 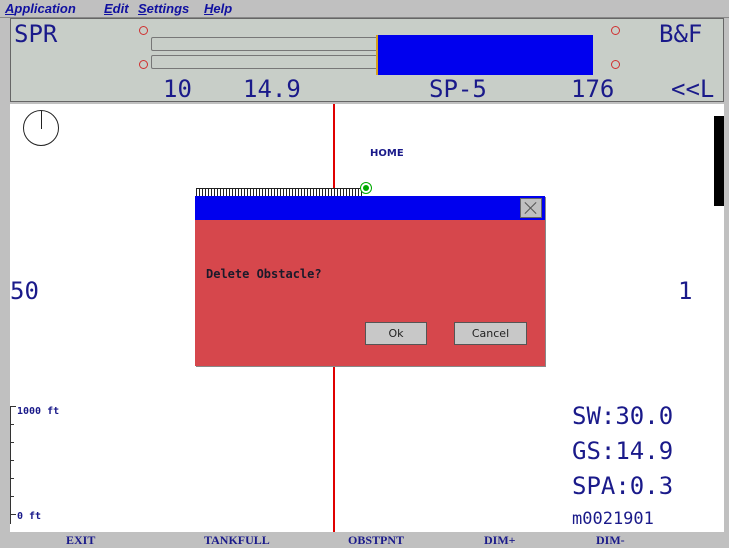 What do you see at coordinates (623, 451) in the screenshot?
I see `readout-gs: GS:14.9` at bounding box center [623, 451].